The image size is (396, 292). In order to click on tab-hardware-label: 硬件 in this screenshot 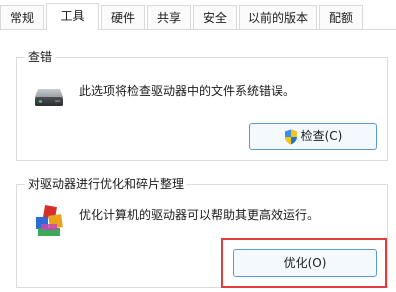, I will do `click(122, 18)`.